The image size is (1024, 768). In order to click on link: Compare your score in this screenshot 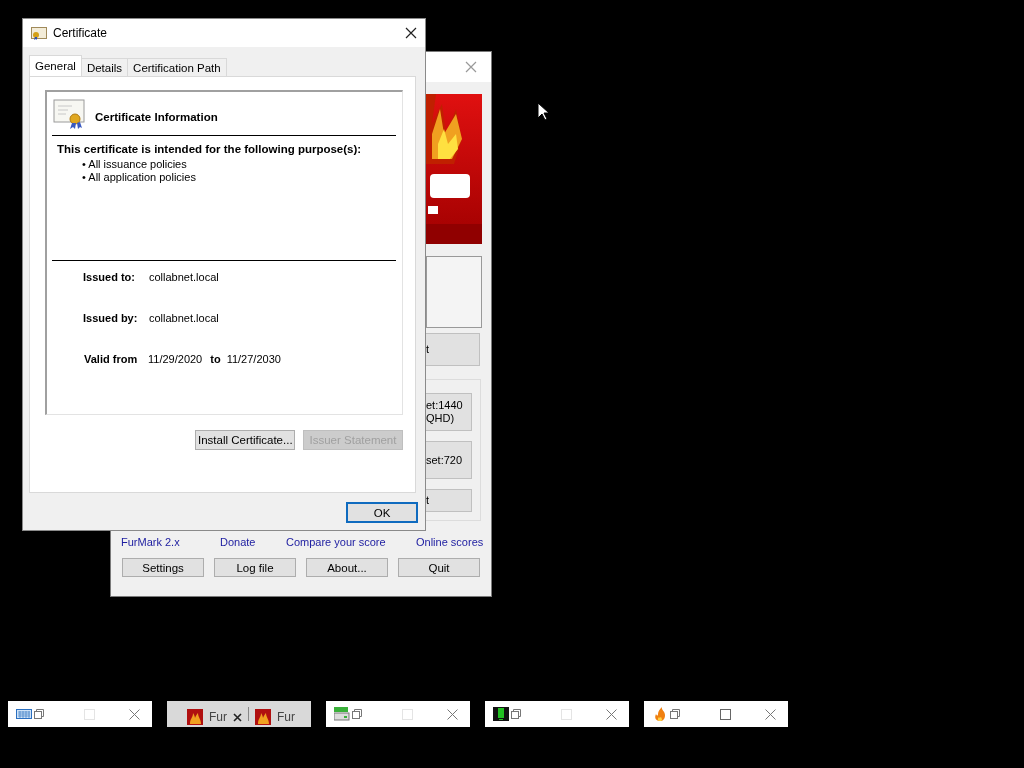, I will do `click(351, 543)`.